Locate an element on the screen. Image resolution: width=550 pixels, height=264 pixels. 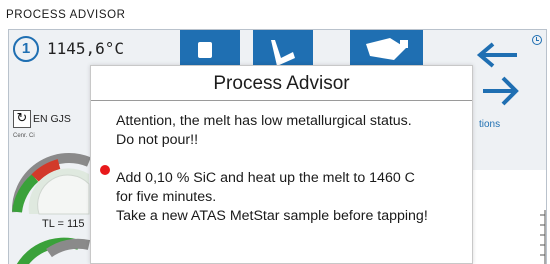
alert-dot-icon is located at coordinates (105, 170).